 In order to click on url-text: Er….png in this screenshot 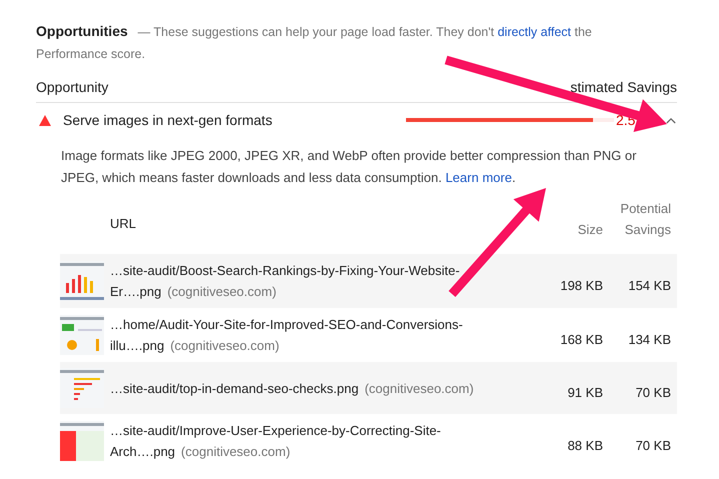, I will do `click(136, 291)`.